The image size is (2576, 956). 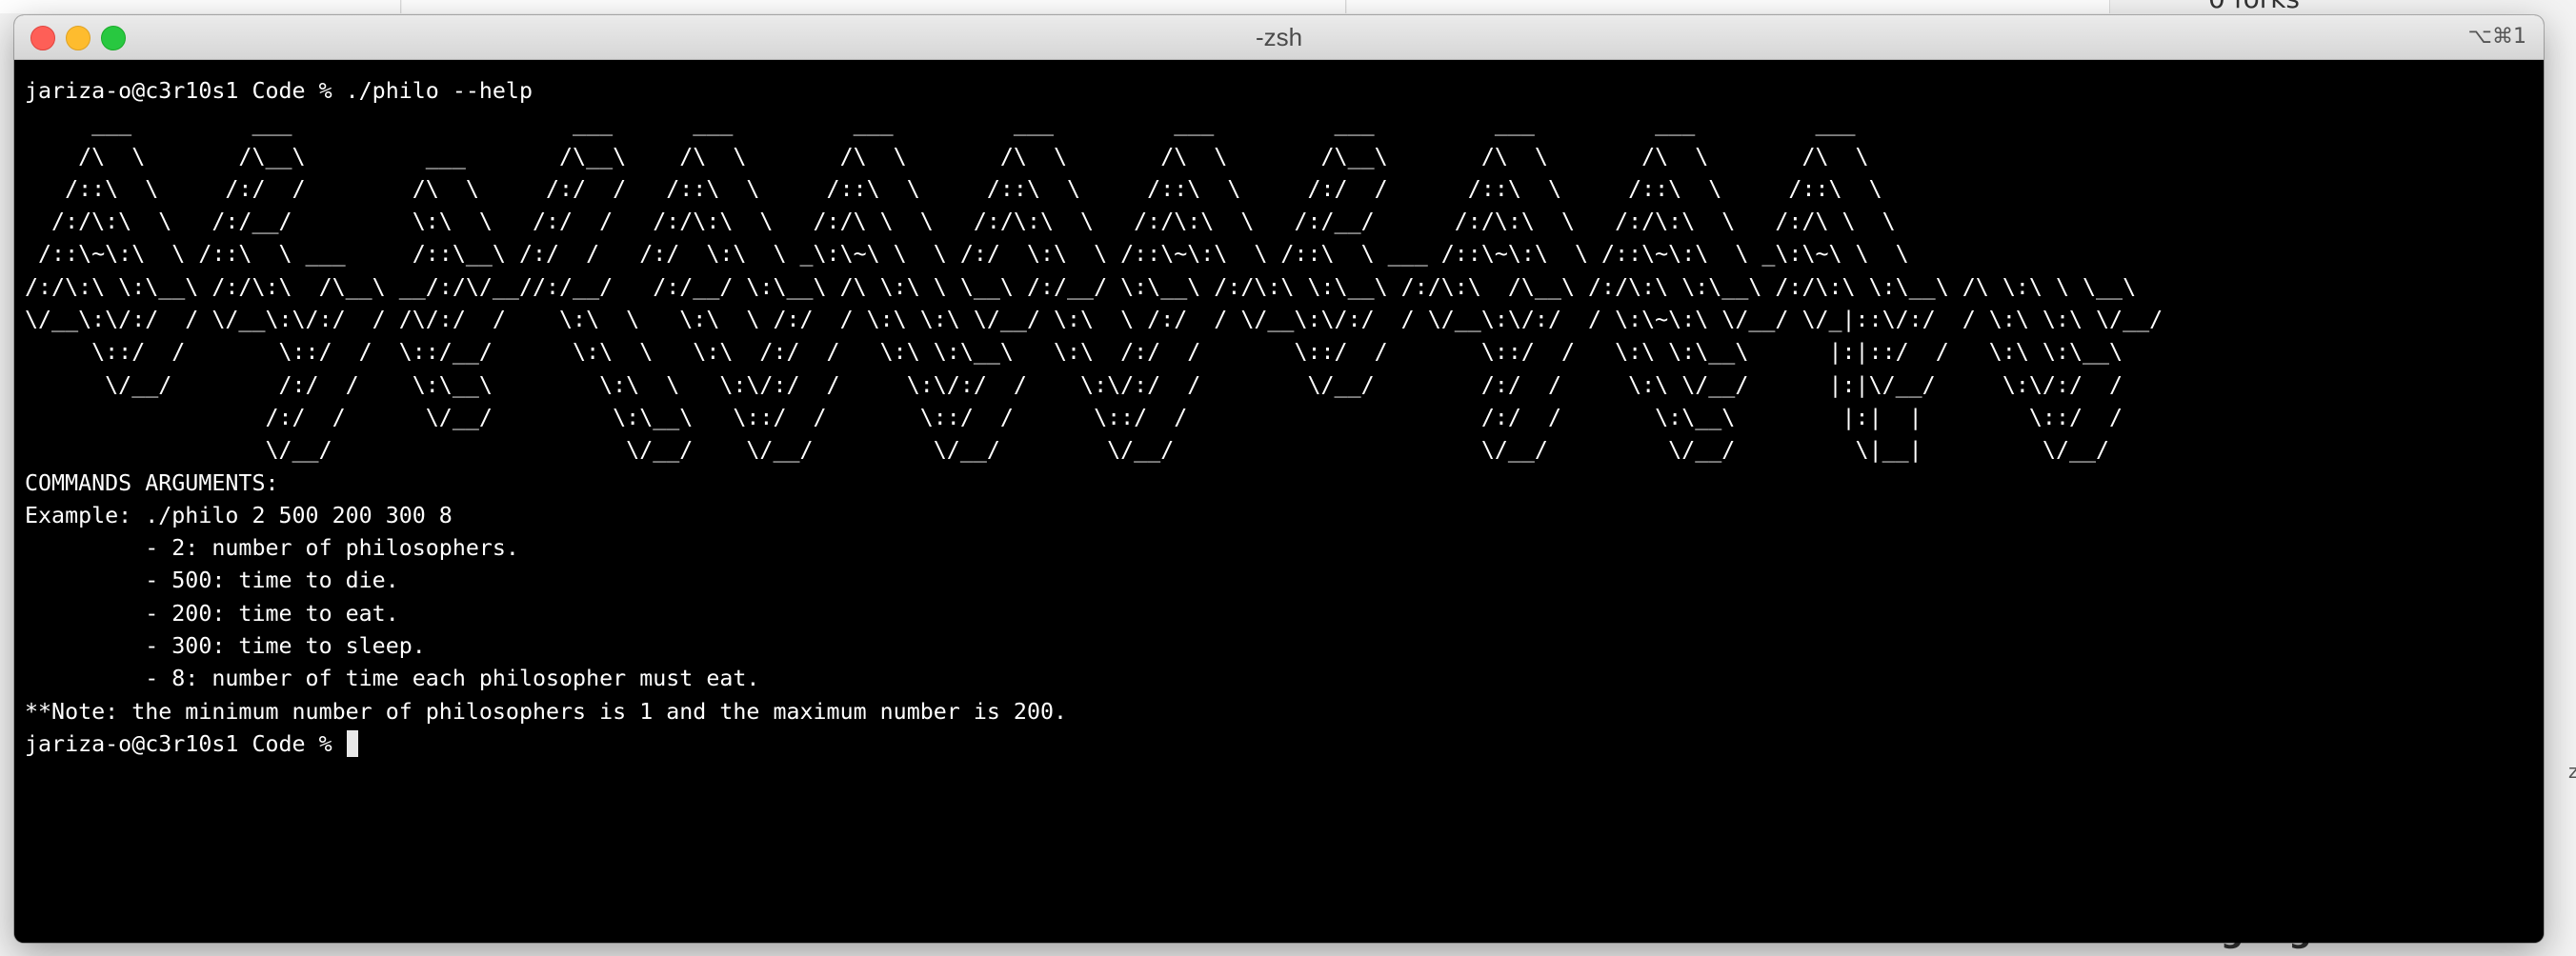 What do you see at coordinates (1284, 91) in the screenshot?
I see `command-line: jariza-o@c3r10s1 Code % ./philo --help` at bounding box center [1284, 91].